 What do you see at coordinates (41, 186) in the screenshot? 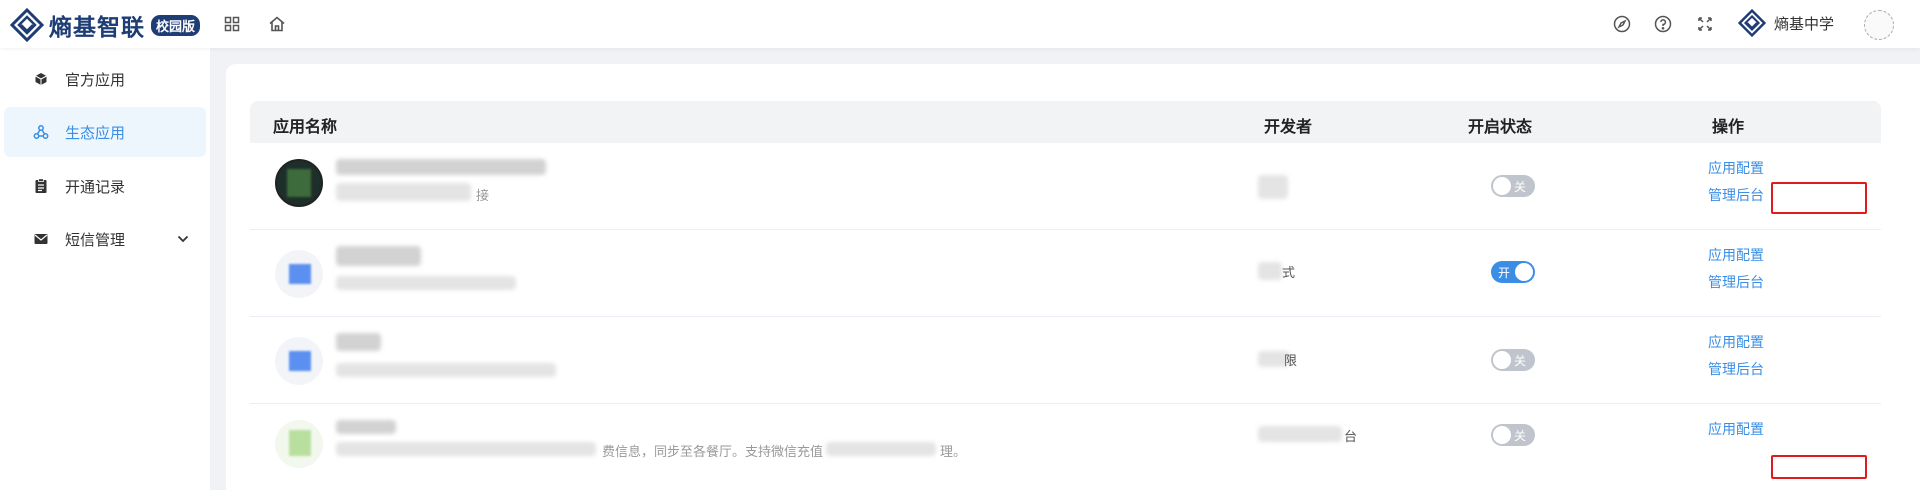
I see `clipboard-icon` at bounding box center [41, 186].